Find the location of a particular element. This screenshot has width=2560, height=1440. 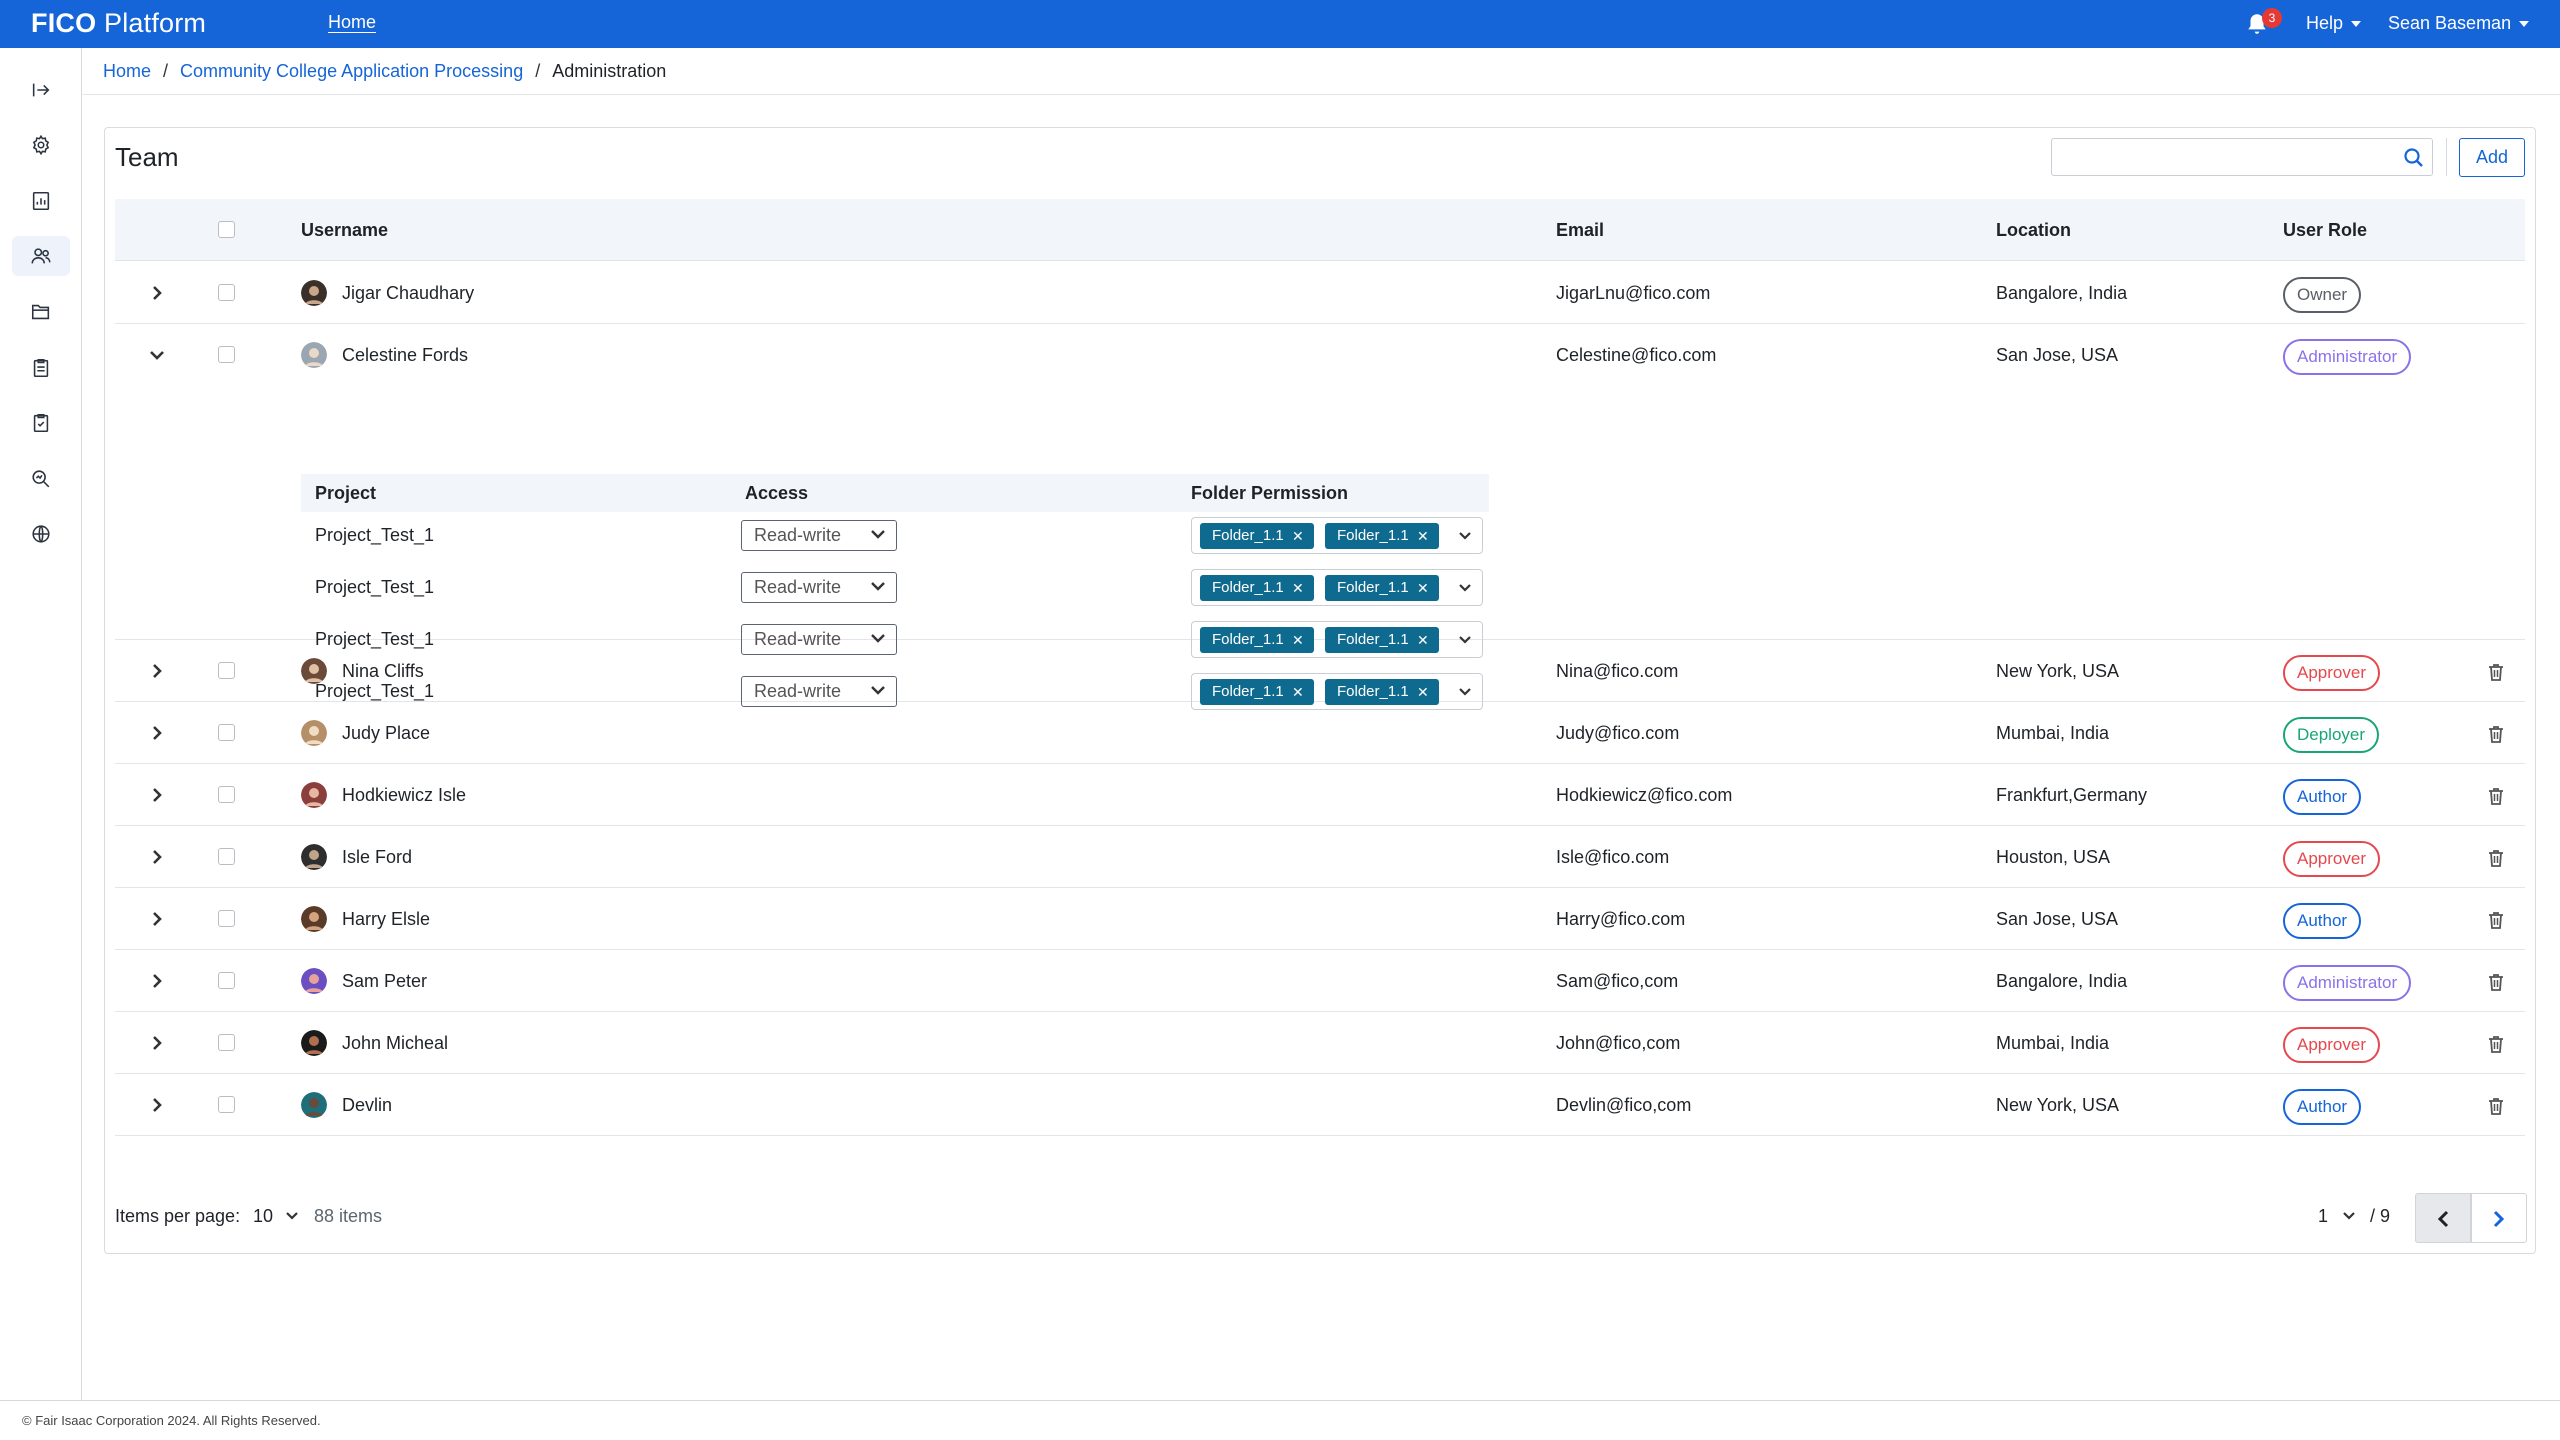

search-icon is located at coordinates (2414, 158).